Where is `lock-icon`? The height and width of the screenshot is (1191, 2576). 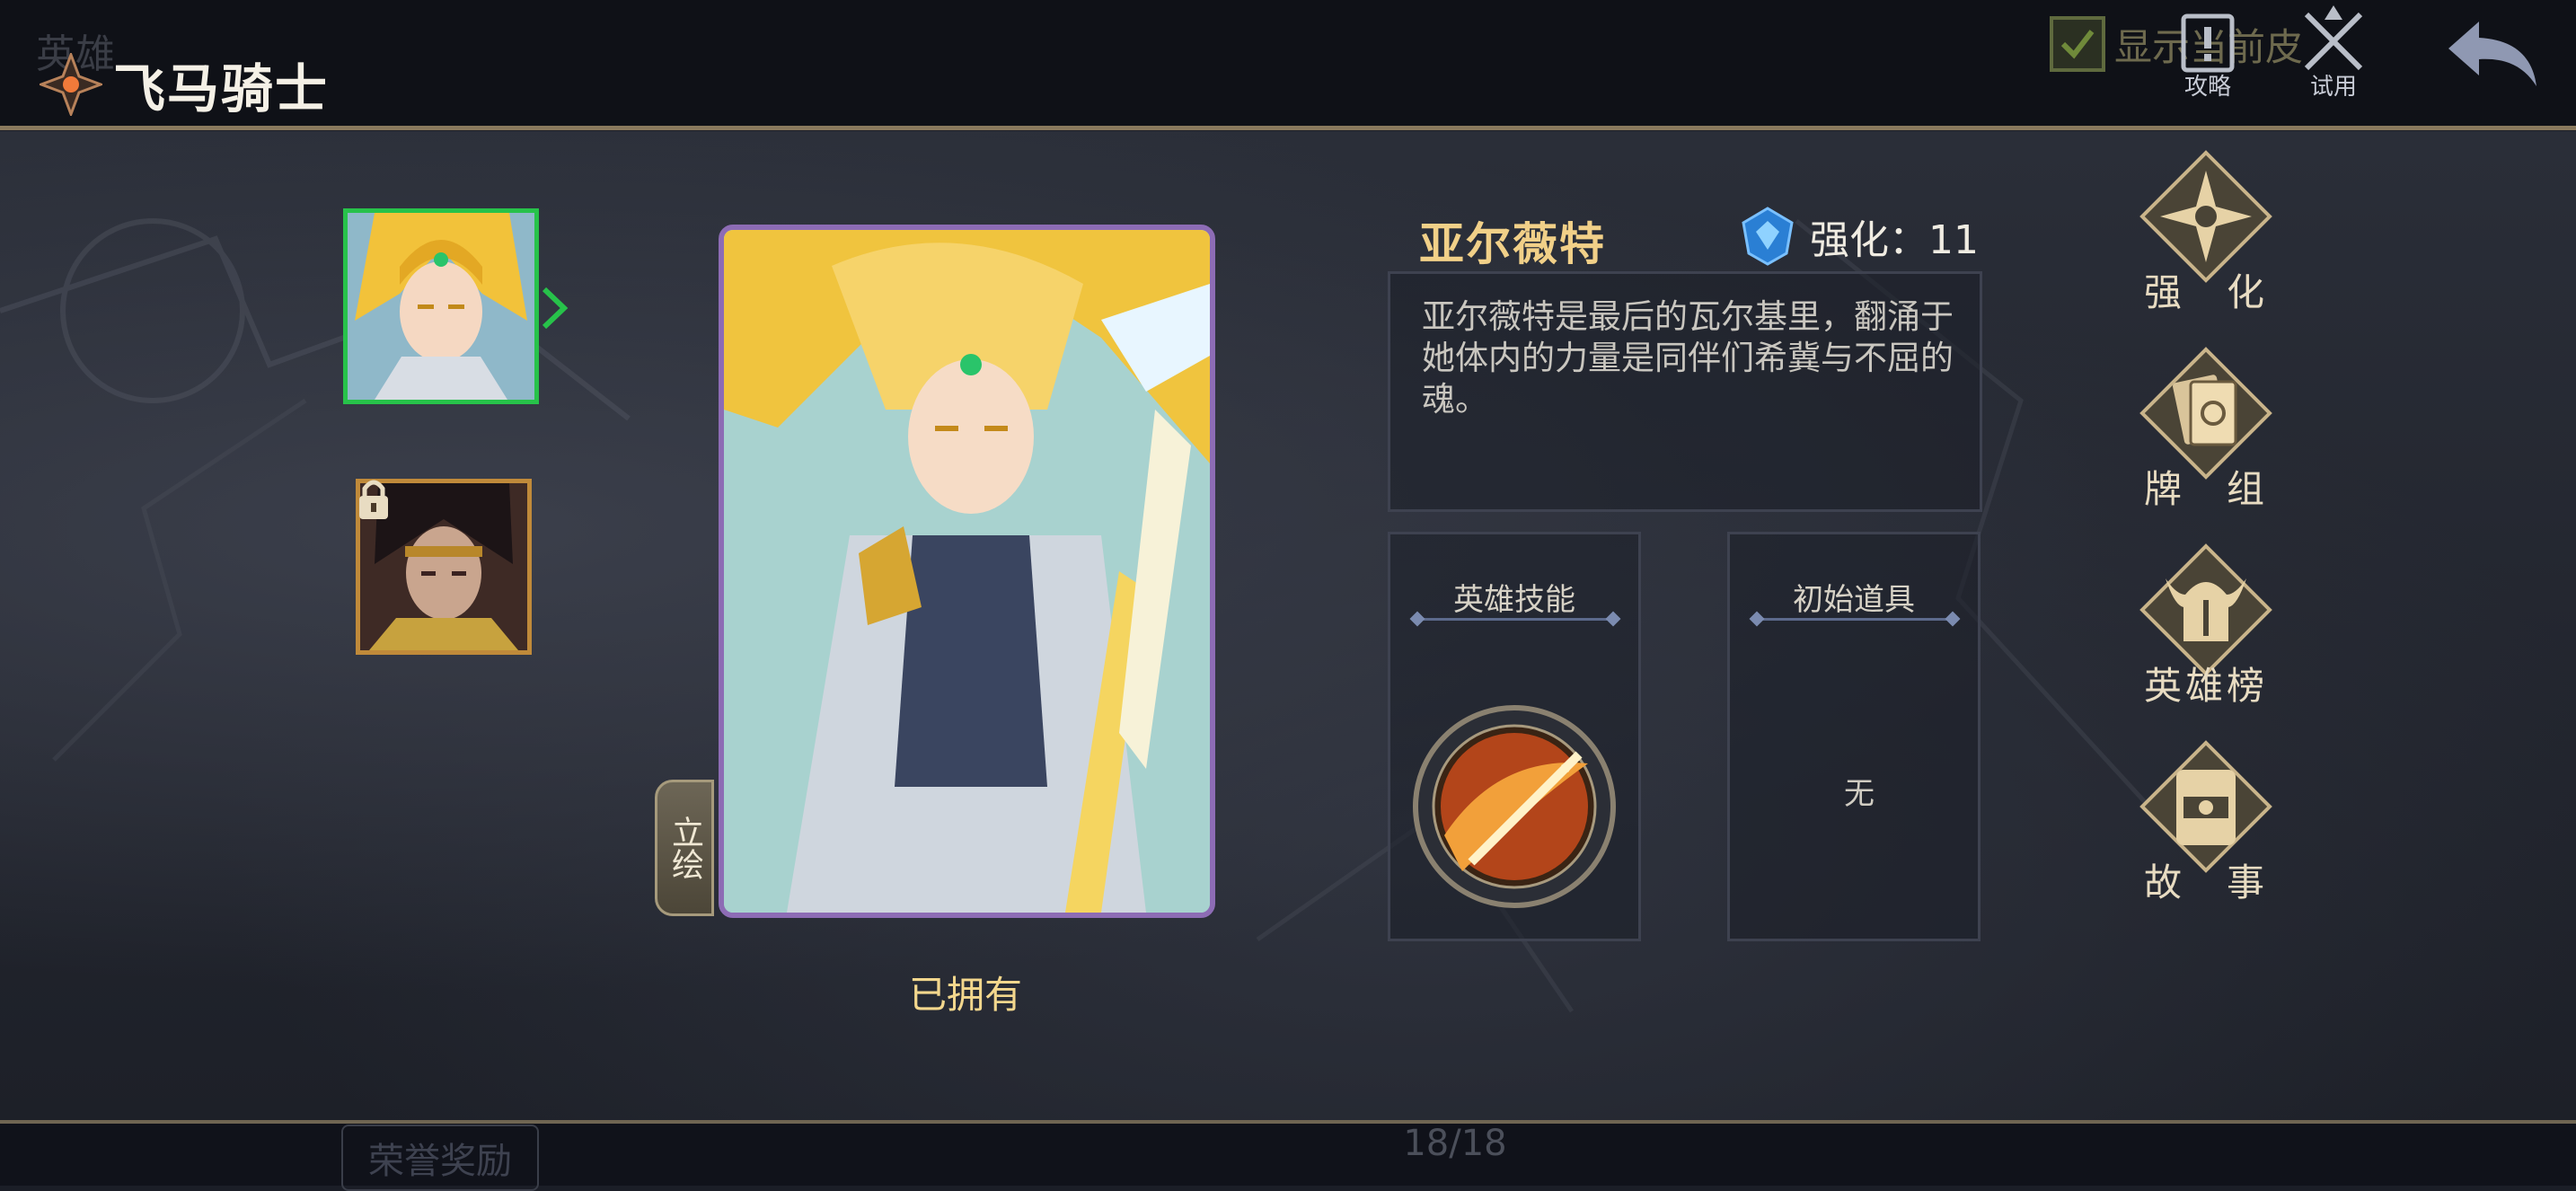
lock-icon is located at coordinates (373, 500).